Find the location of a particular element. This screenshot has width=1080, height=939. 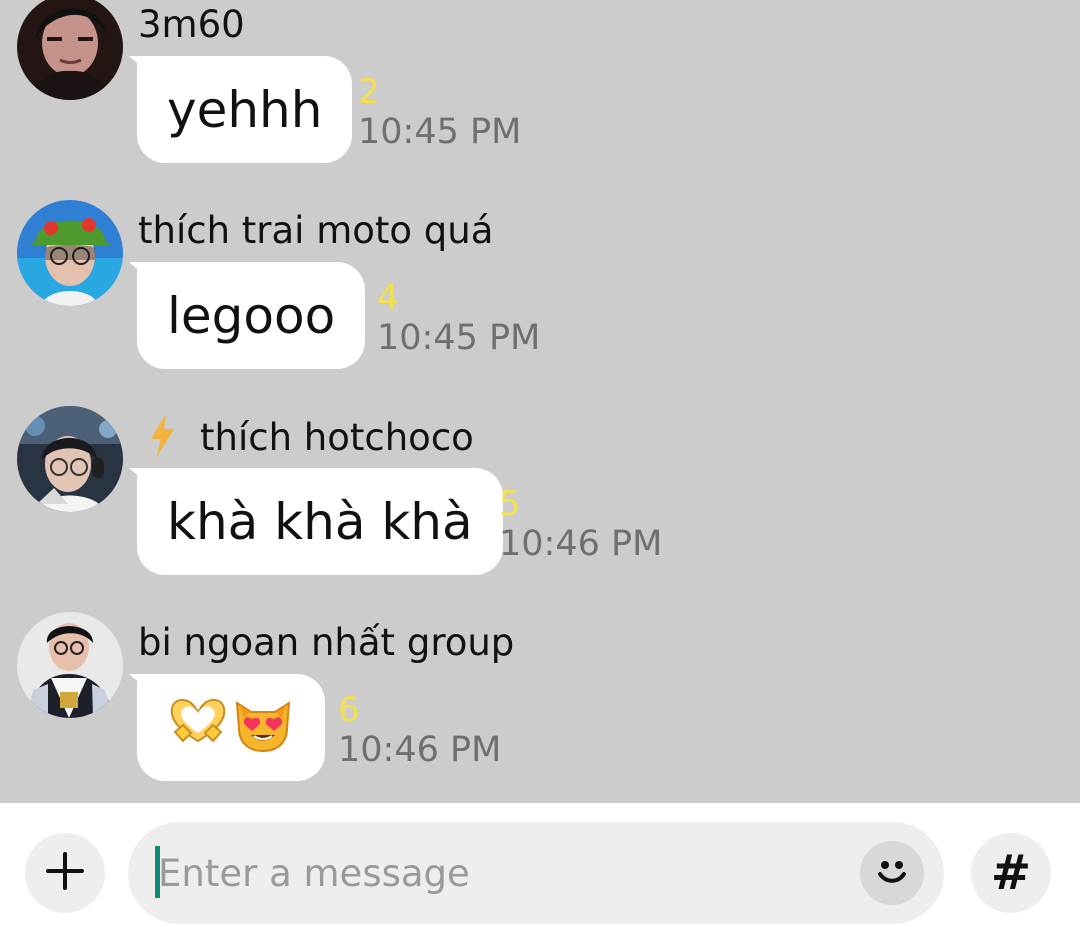

unread-count: 6 is located at coordinates (349, 710).